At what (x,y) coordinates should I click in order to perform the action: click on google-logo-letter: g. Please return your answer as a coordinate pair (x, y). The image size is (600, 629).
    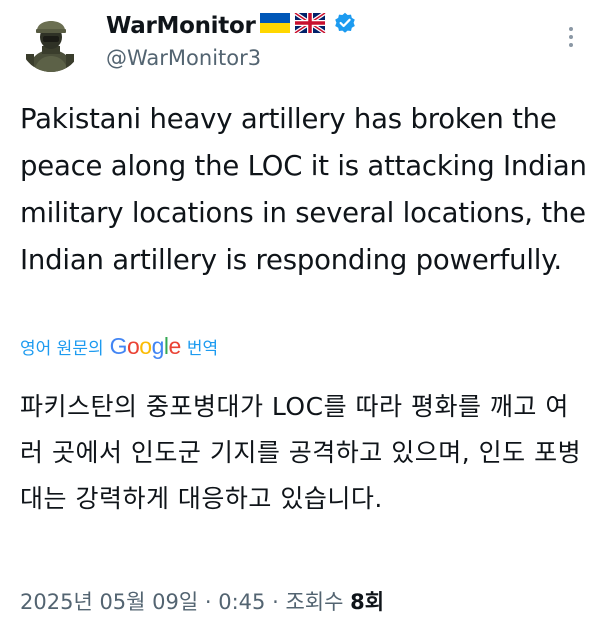
    Looking at the image, I should click on (158, 346).